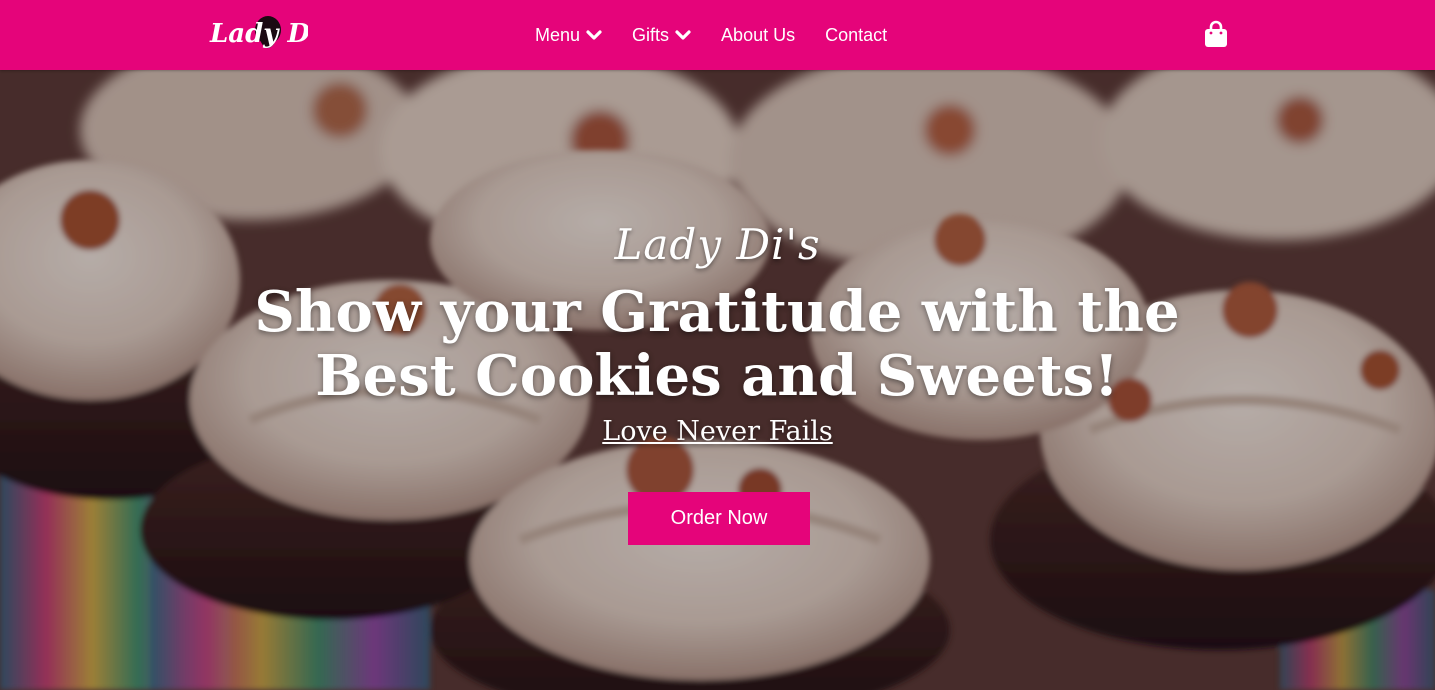  Describe the element at coordinates (717, 431) in the screenshot. I see `hero-tagline: Love Never Fails` at that location.